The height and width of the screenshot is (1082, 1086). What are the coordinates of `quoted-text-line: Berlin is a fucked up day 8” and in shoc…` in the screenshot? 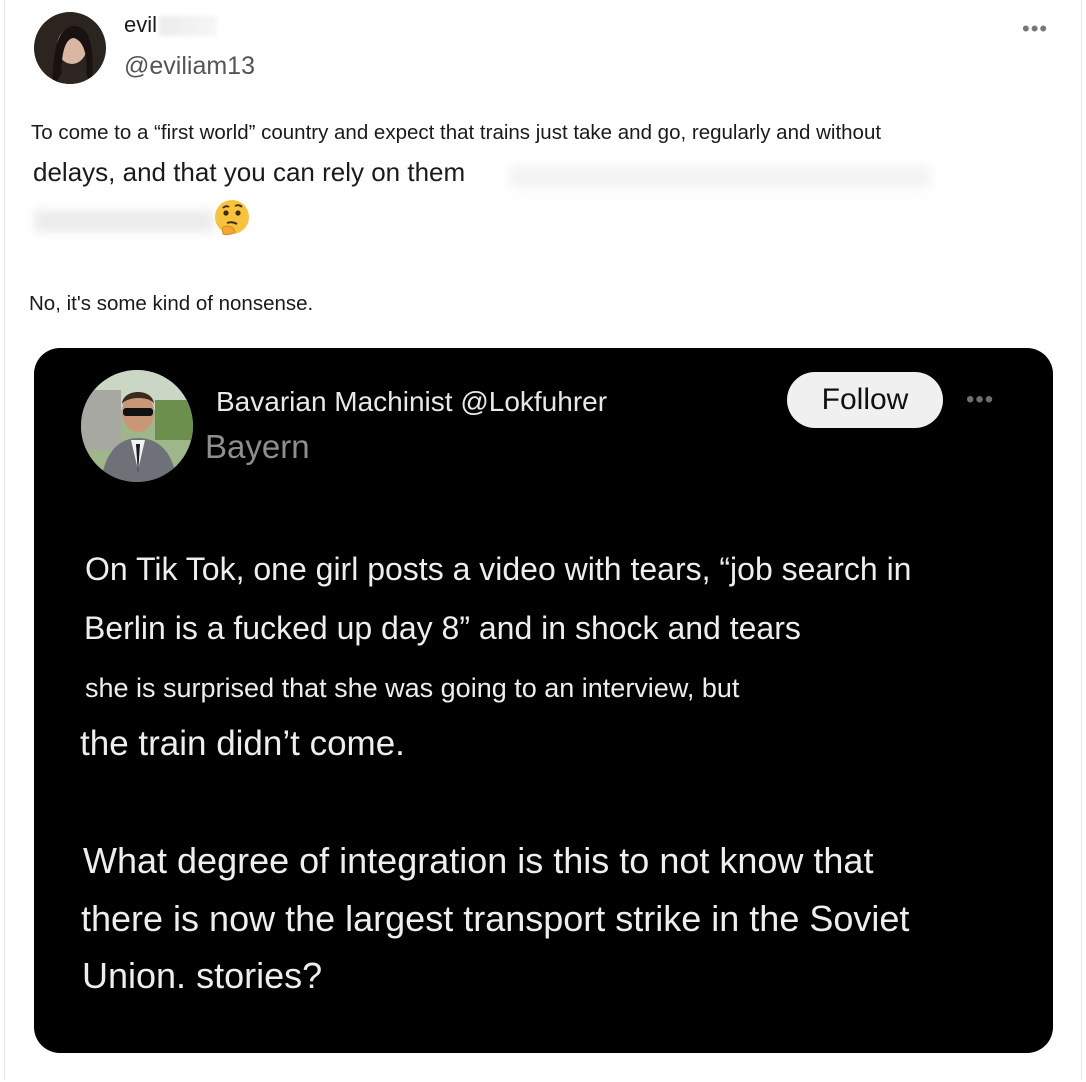 It's located at (442, 628).